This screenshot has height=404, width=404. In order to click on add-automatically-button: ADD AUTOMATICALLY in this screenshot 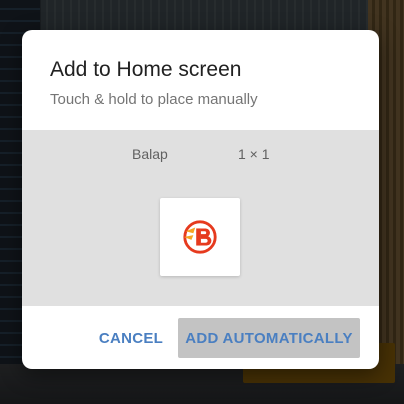, I will do `click(269, 338)`.